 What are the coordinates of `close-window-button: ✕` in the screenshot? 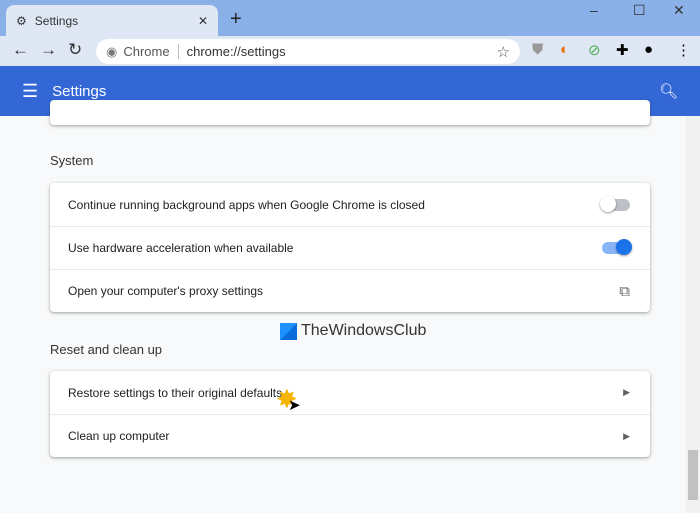 It's located at (679, 10).